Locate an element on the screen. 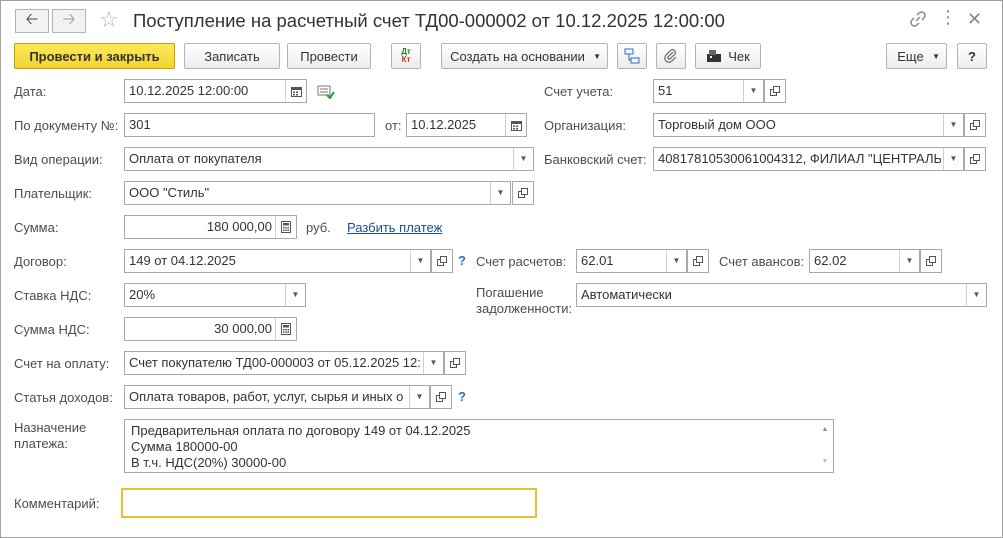  vat-rate-value: 20% is located at coordinates (142, 294).